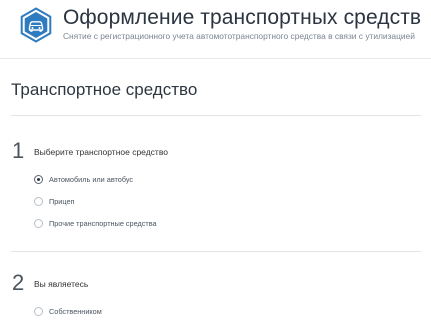 The width and height of the screenshot is (431, 320). I want to click on radio-option-trailer: Прицеп, so click(54, 201).